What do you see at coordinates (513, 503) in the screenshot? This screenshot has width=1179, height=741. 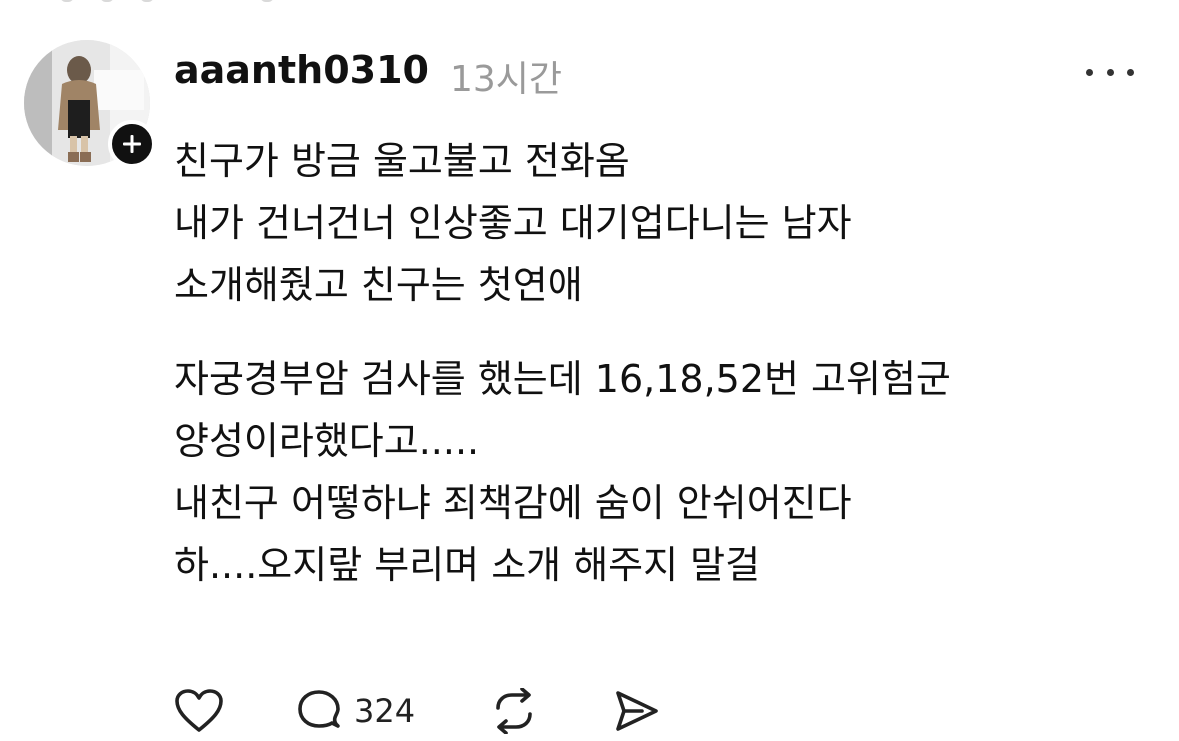 I see `post-text-line: 내친구 어떻하냐 죄책감에 숨이 안쉬어진다` at bounding box center [513, 503].